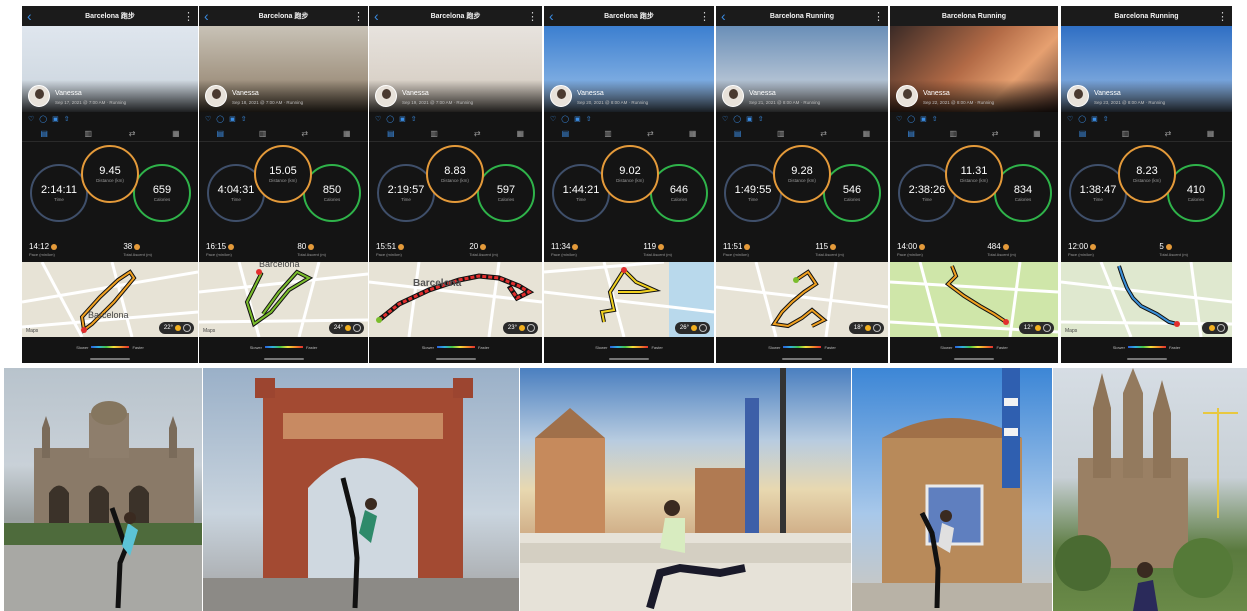 This screenshot has width=1247, height=611. I want to click on calories-label: Calories, so click(1023, 199).